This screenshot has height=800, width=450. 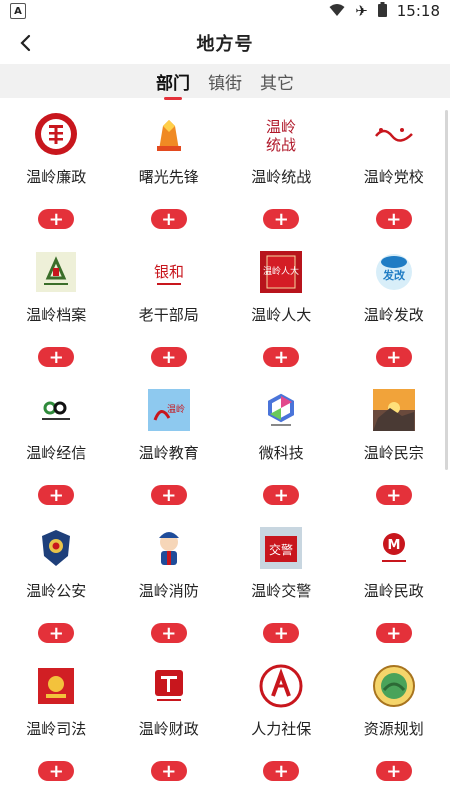 I want to click on channel-name: 资源规划, so click(x=393, y=729).